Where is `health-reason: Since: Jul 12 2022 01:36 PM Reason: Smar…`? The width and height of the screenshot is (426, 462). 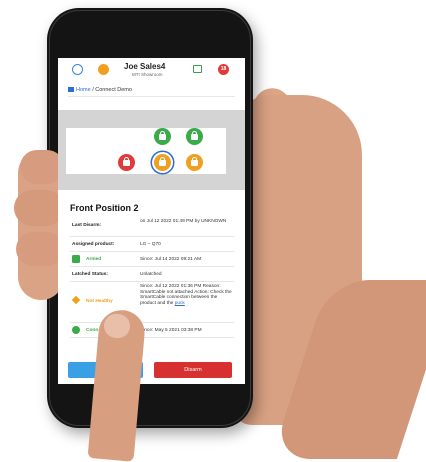 health-reason: Since: Jul 12 2022 01:36 PM Reason: Smar… is located at coordinates (186, 295).